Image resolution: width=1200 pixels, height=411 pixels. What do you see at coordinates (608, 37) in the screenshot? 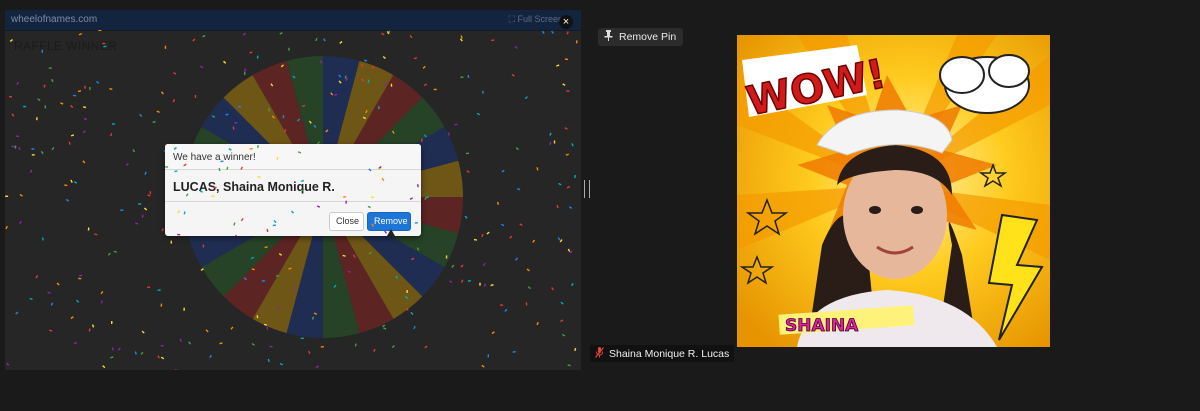
I see `pushpin-icon` at bounding box center [608, 37].